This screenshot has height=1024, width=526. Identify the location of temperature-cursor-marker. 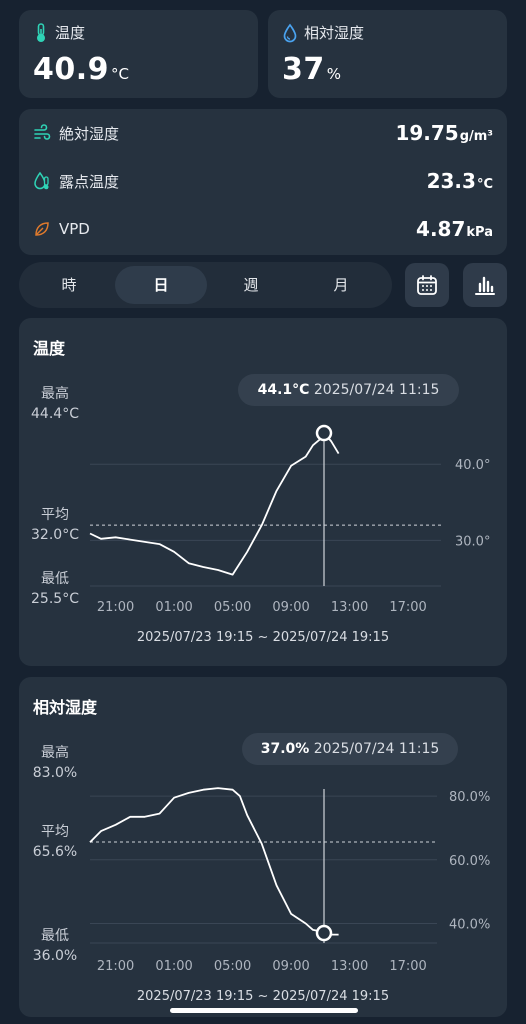
(324, 433).